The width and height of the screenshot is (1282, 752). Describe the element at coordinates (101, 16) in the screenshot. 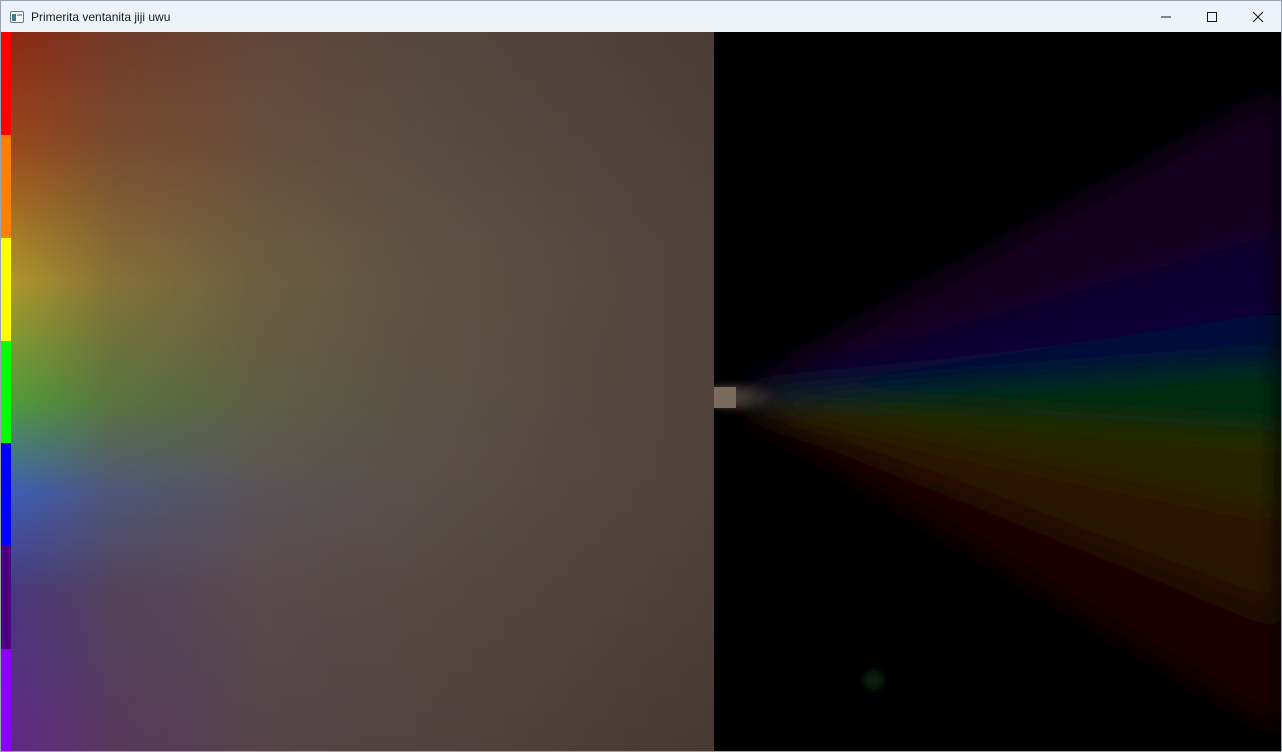

I see `window-title: Primerita ventanita jiji uwu` at that location.